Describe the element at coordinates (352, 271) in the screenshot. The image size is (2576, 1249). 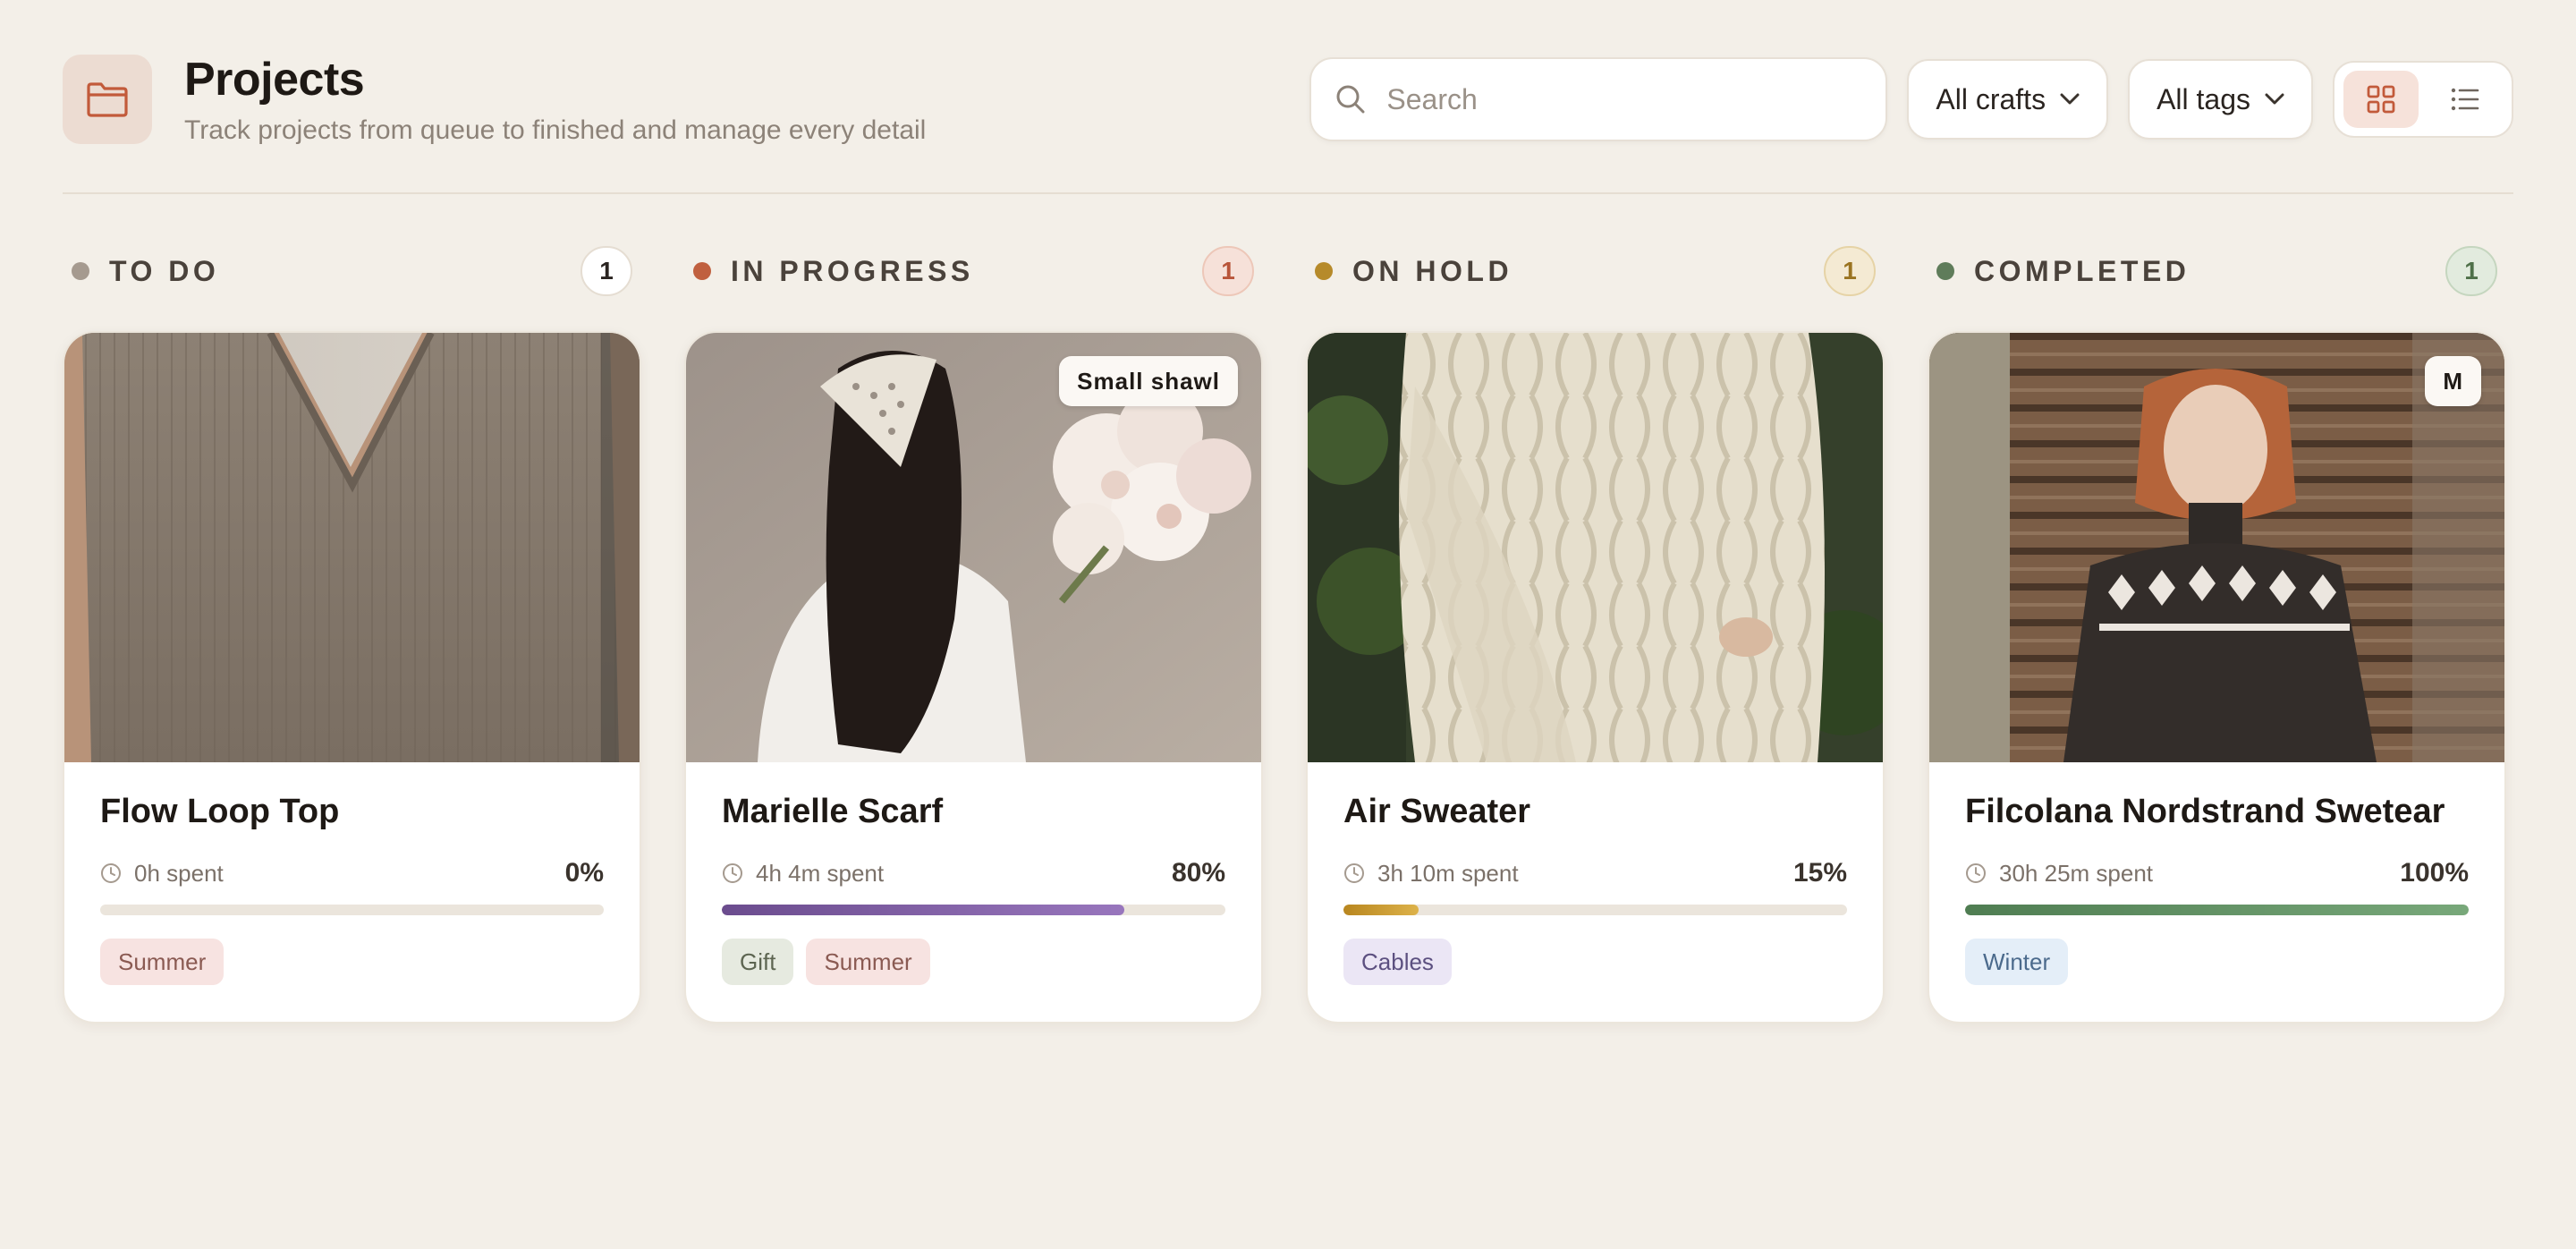
I see `column-header: TO DO 1` at that location.